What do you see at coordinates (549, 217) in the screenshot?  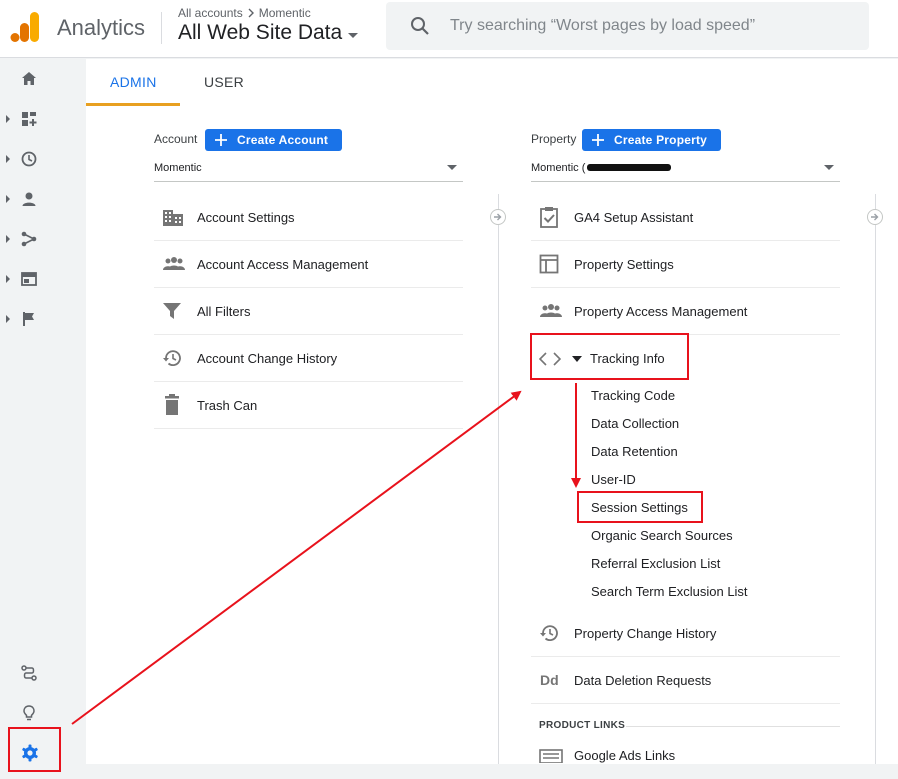 I see `clipboard-check-icon` at bounding box center [549, 217].